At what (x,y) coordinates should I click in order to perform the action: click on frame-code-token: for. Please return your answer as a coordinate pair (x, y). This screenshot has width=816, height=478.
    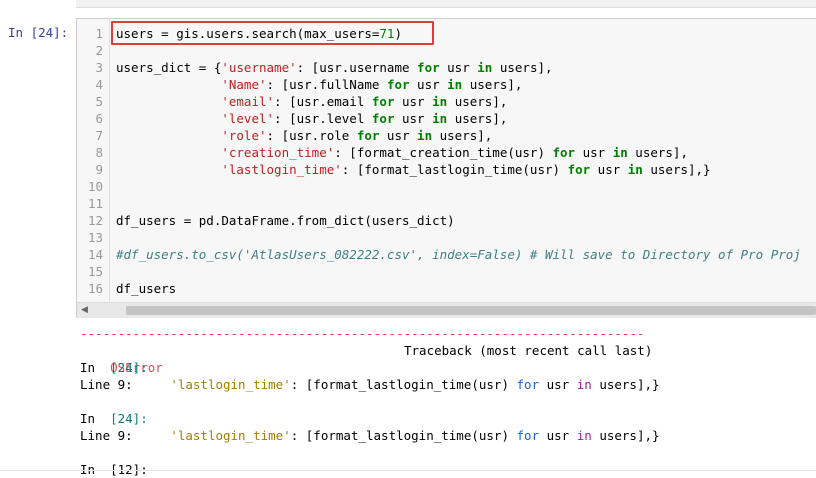
    Looking at the image, I should click on (528, 435).